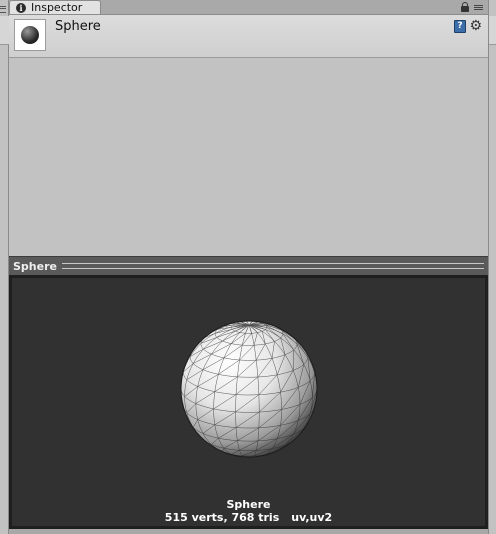 Image resolution: width=496 pixels, height=534 pixels. I want to click on mesh-stats-caption: 515 verts, 768 tris uv,uv2, so click(248, 517).